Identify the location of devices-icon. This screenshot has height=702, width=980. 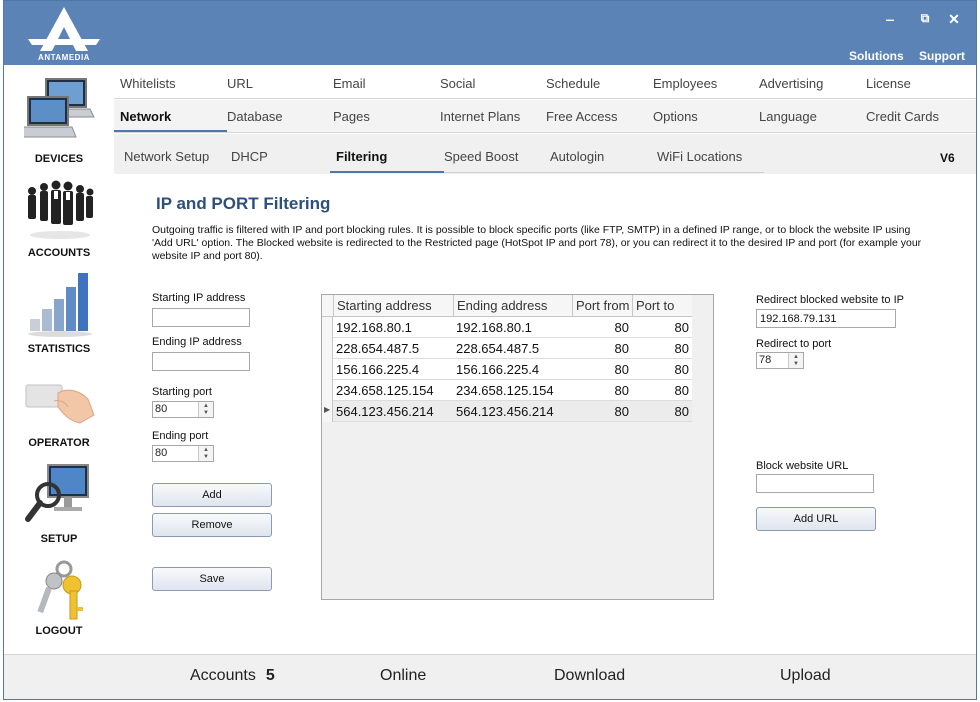
(59, 108).